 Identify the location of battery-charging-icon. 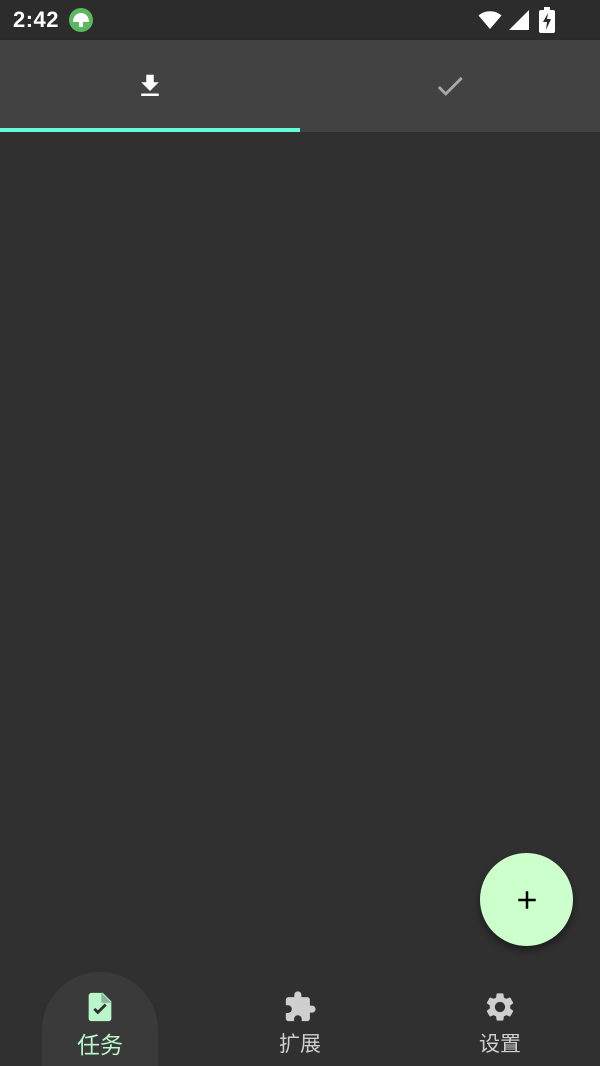
(547, 20).